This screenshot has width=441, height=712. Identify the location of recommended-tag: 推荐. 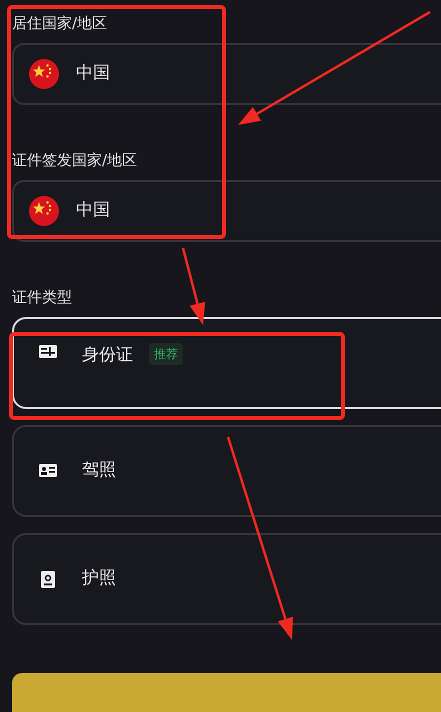
(166, 354).